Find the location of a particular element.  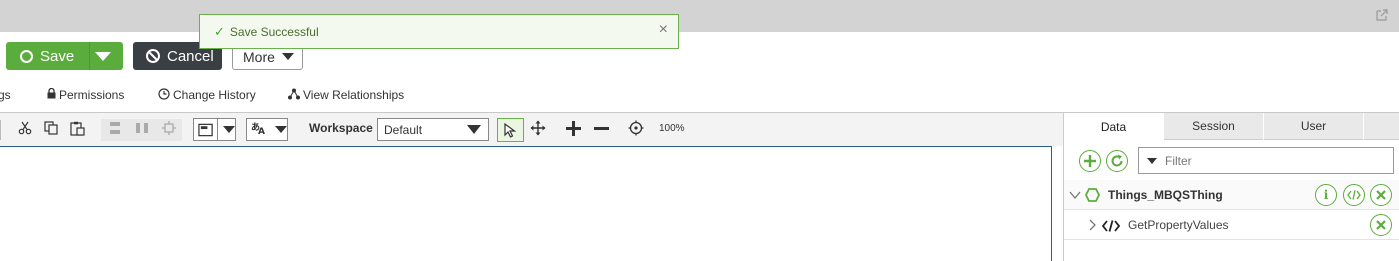

zoom-level: 100% is located at coordinates (672, 128).